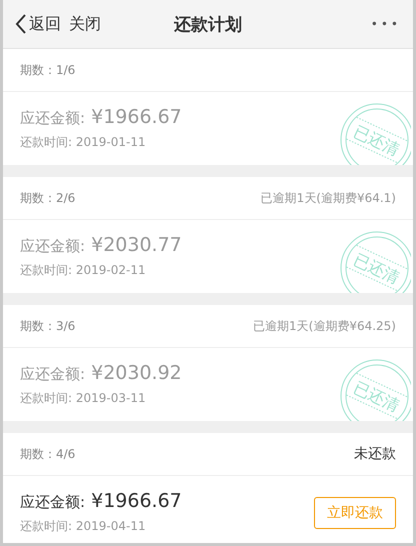 This screenshot has width=416, height=546. What do you see at coordinates (83, 142) in the screenshot?
I see `date-text: 还款时间: 2019-01-11` at bounding box center [83, 142].